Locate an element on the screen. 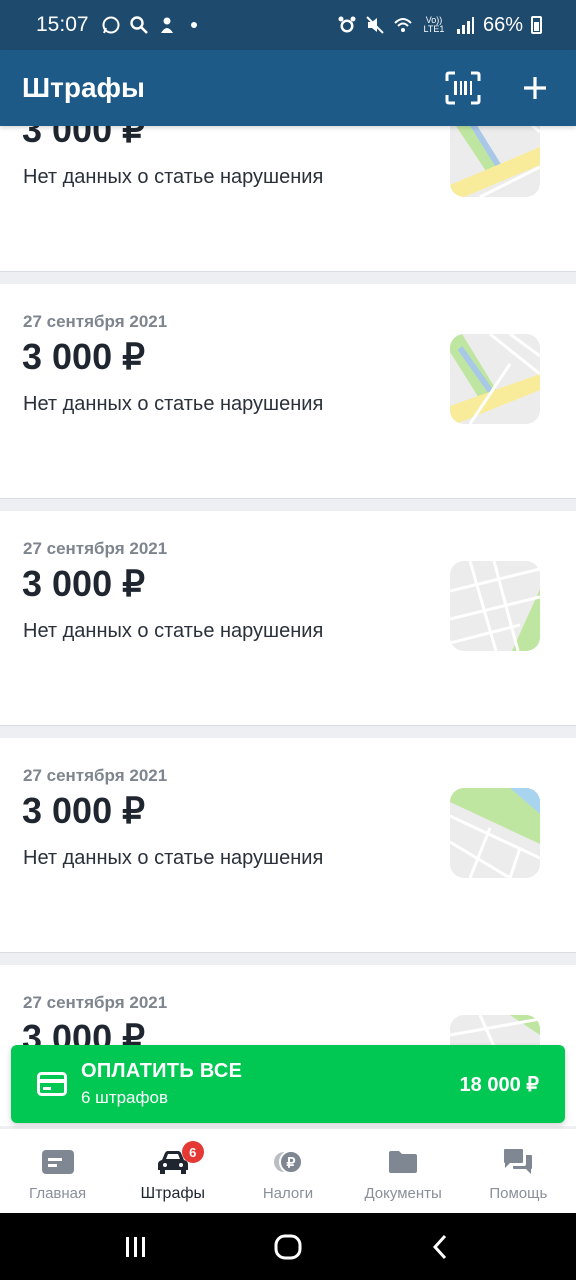  network-type-label: Vo)) LTE1 is located at coordinates (434, 24).